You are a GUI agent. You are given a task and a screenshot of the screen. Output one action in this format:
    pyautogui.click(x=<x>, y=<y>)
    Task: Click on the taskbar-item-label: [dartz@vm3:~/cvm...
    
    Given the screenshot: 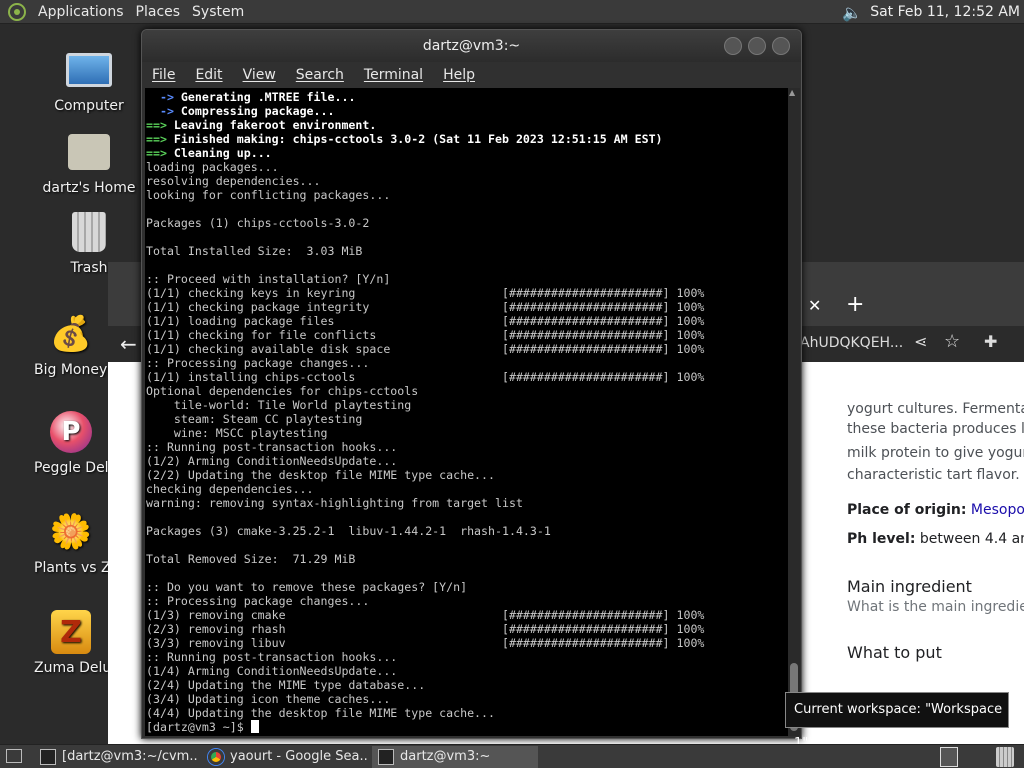 What is the action you would take?
    pyautogui.click(x=130, y=756)
    